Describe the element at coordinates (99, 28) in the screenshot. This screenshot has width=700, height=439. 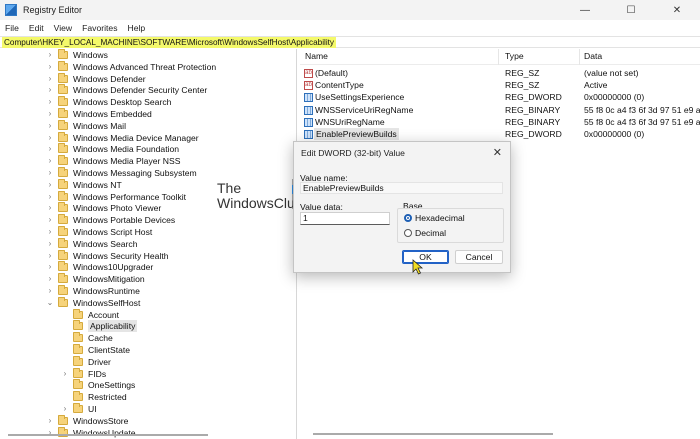
I see `menu-favorites: Favorites` at that location.